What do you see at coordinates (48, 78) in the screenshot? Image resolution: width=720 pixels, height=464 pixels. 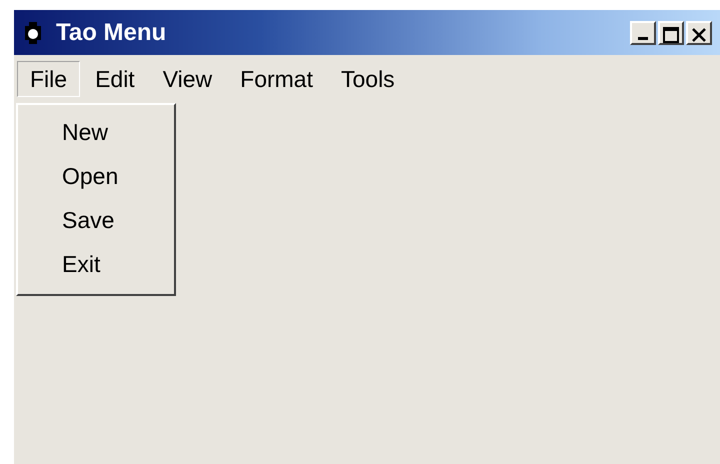 I see `menu-item: File` at bounding box center [48, 78].